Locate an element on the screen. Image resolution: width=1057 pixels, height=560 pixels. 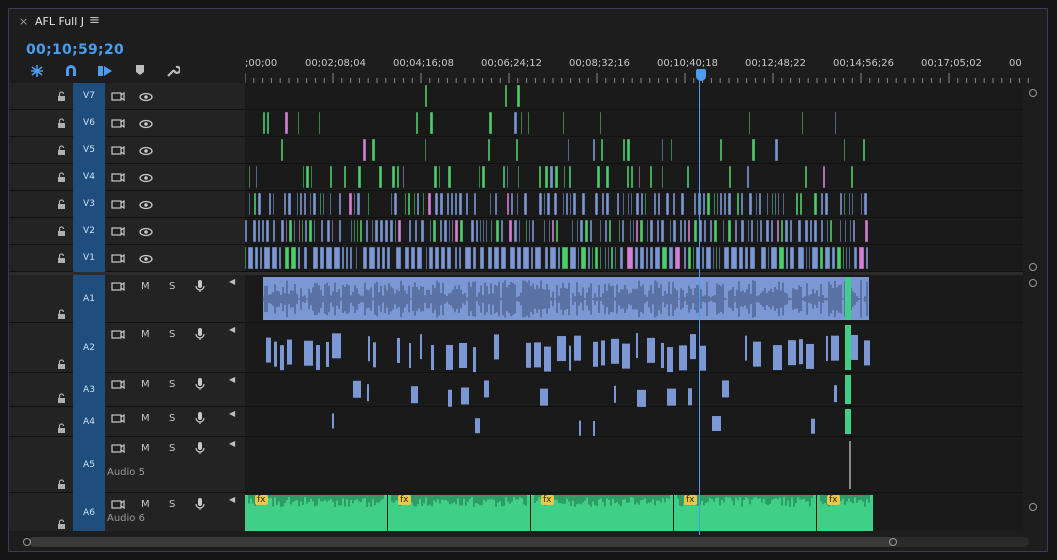
track-label-a5: A5 is located at coordinates (89, 465).